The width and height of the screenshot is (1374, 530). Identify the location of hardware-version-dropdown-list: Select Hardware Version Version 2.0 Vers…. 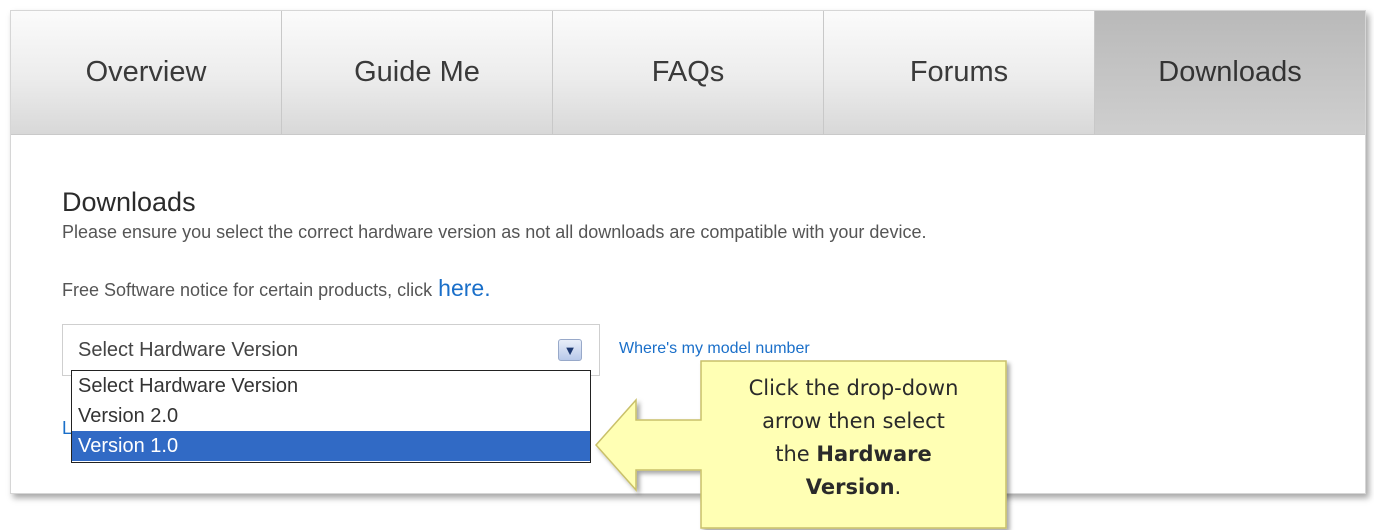
(331, 416).